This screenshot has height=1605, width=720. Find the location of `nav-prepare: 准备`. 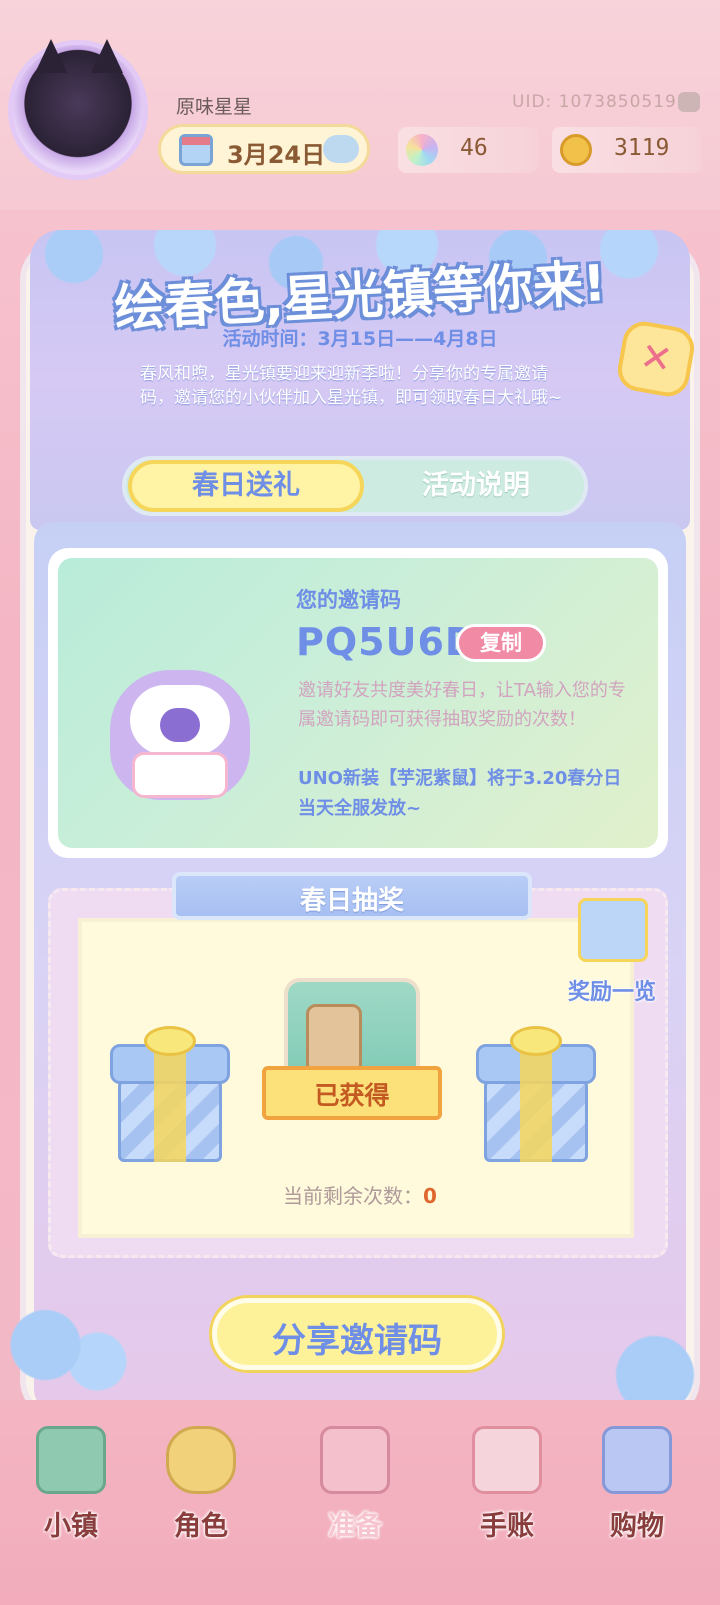

nav-prepare: 准备 is located at coordinates (355, 1485).